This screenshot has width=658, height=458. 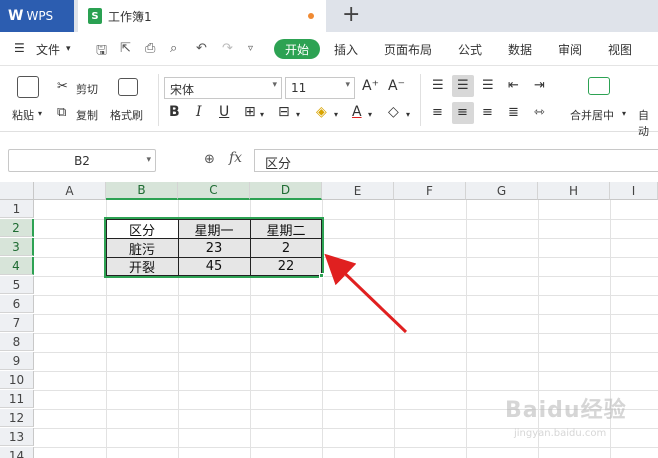 I want to click on watermark-url: jingyan.baidu.com, so click(x=560, y=433).